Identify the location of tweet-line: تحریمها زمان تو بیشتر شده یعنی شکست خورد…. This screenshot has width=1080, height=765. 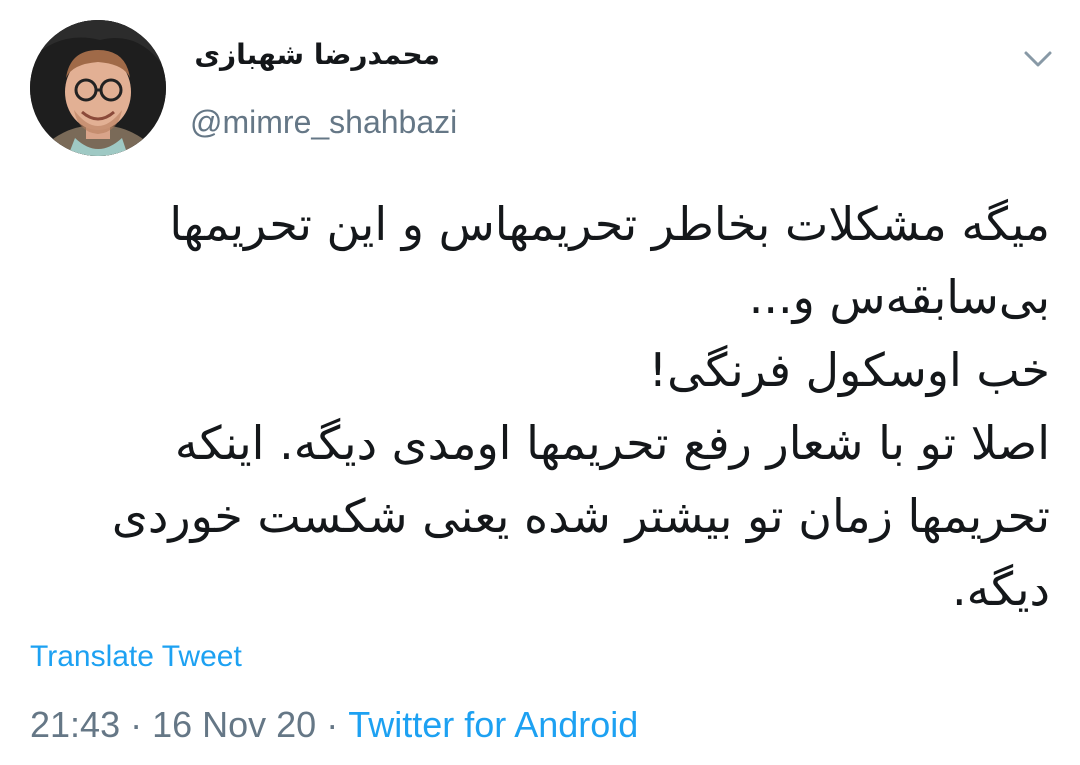
(580, 516).